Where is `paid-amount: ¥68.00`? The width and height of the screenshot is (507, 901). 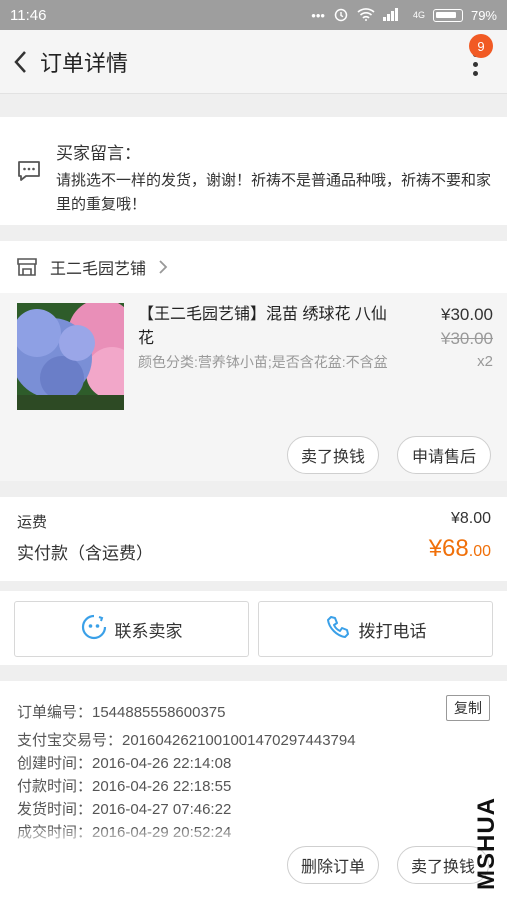 paid-amount: ¥68.00 is located at coordinates (459, 548).